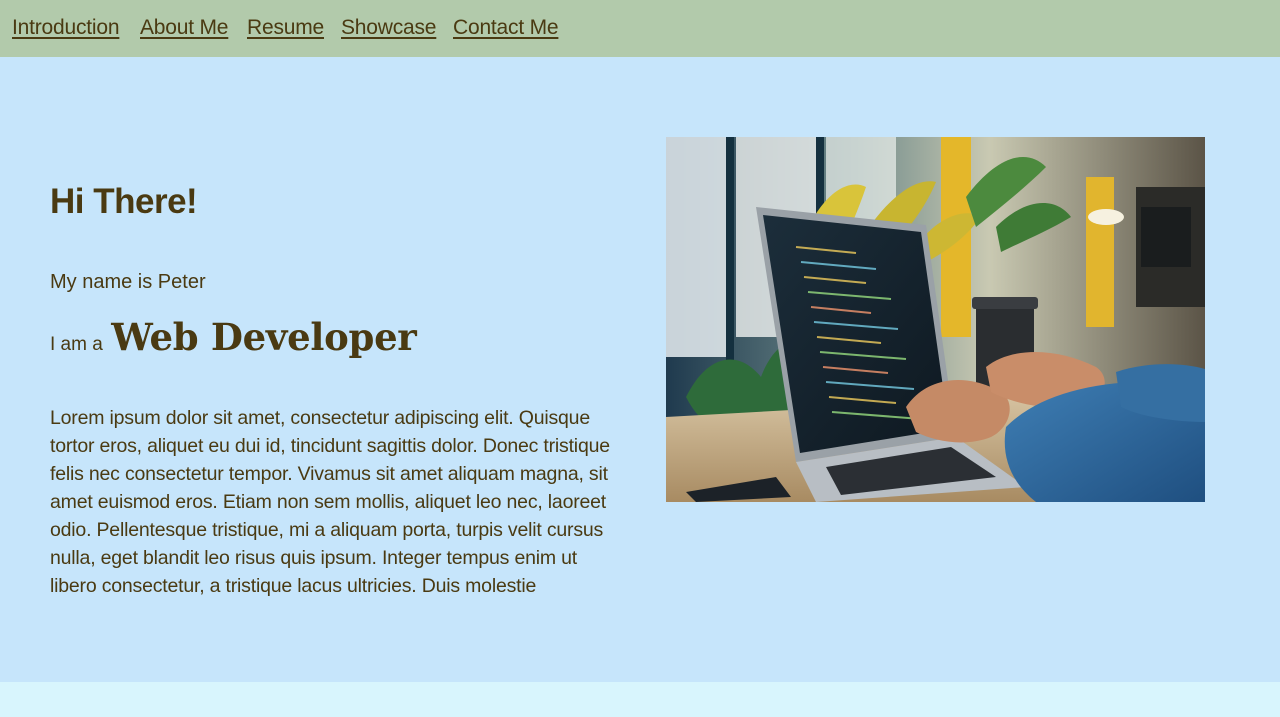 This screenshot has width=1280, height=717. I want to click on nav-link-introduction: Introduction, so click(66, 28).